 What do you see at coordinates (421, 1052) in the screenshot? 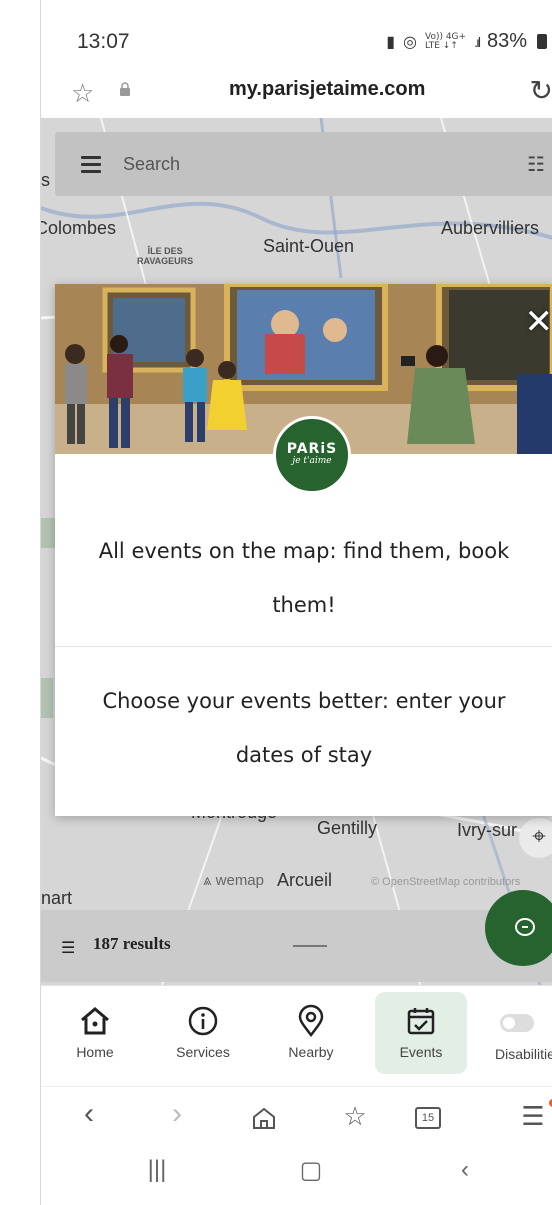
I see `nav-label-events: Events` at bounding box center [421, 1052].